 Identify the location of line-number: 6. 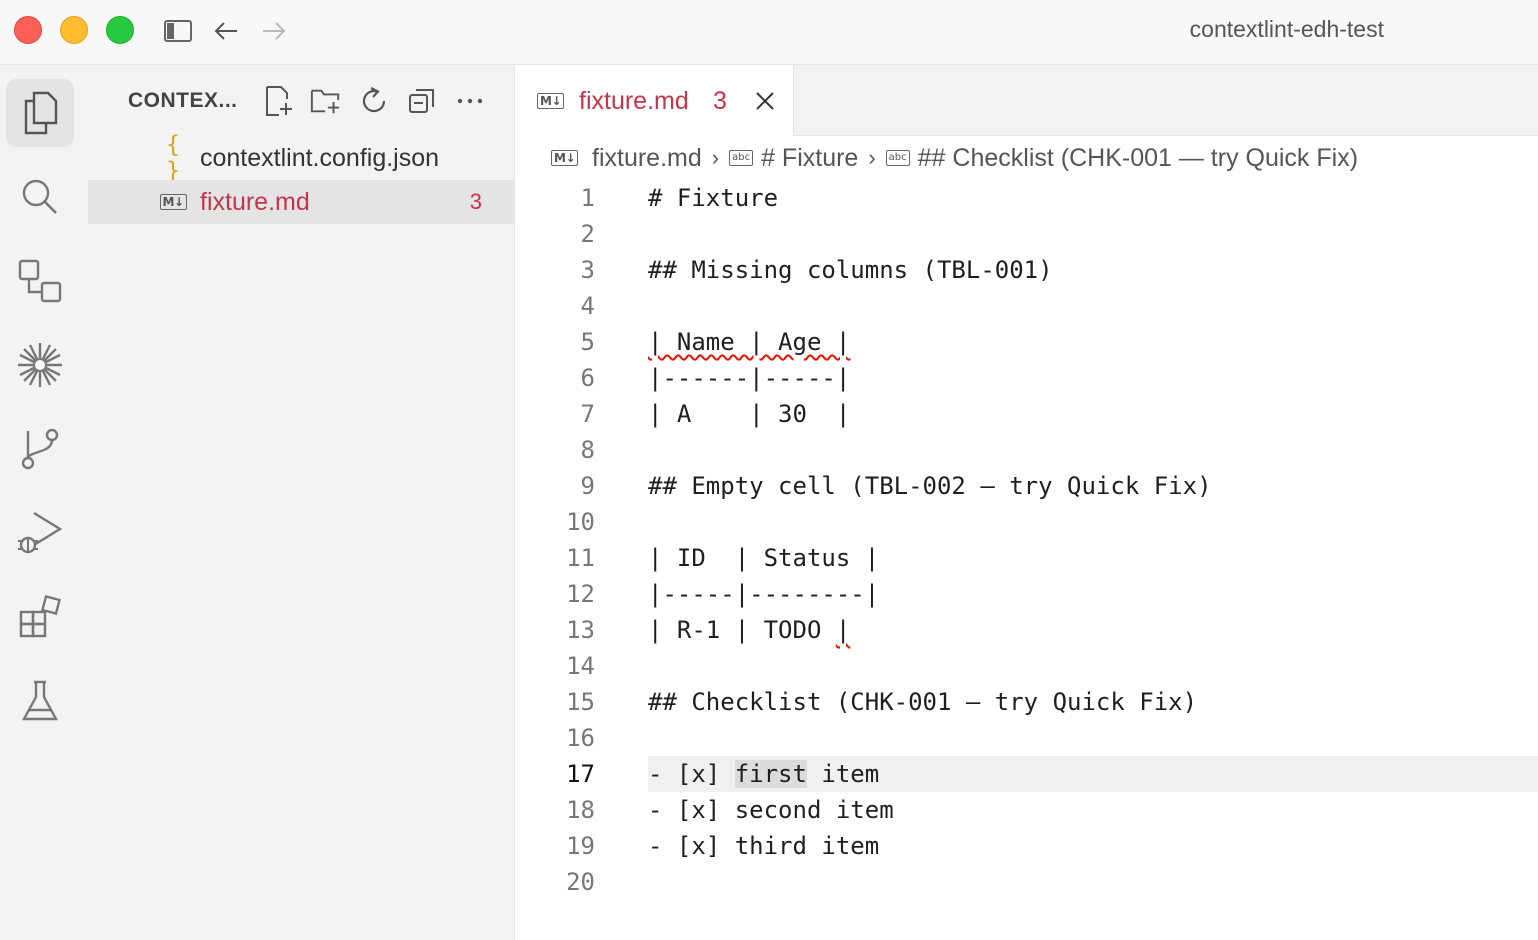
(587, 378).